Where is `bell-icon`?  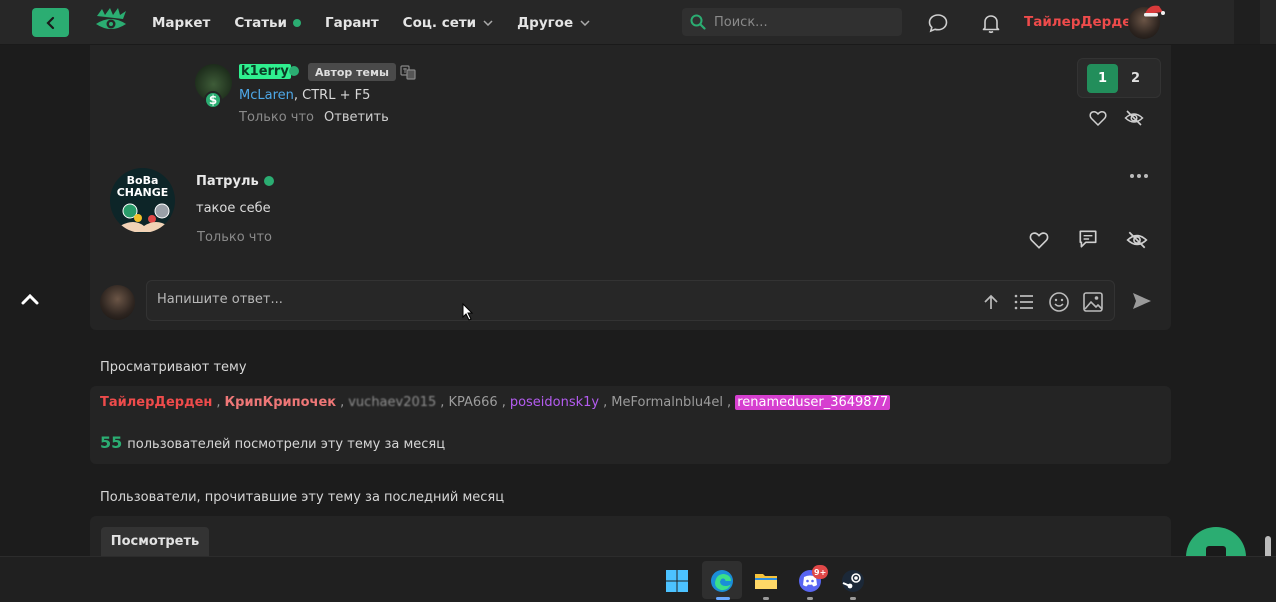 bell-icon is located at coordinates (991, 23).